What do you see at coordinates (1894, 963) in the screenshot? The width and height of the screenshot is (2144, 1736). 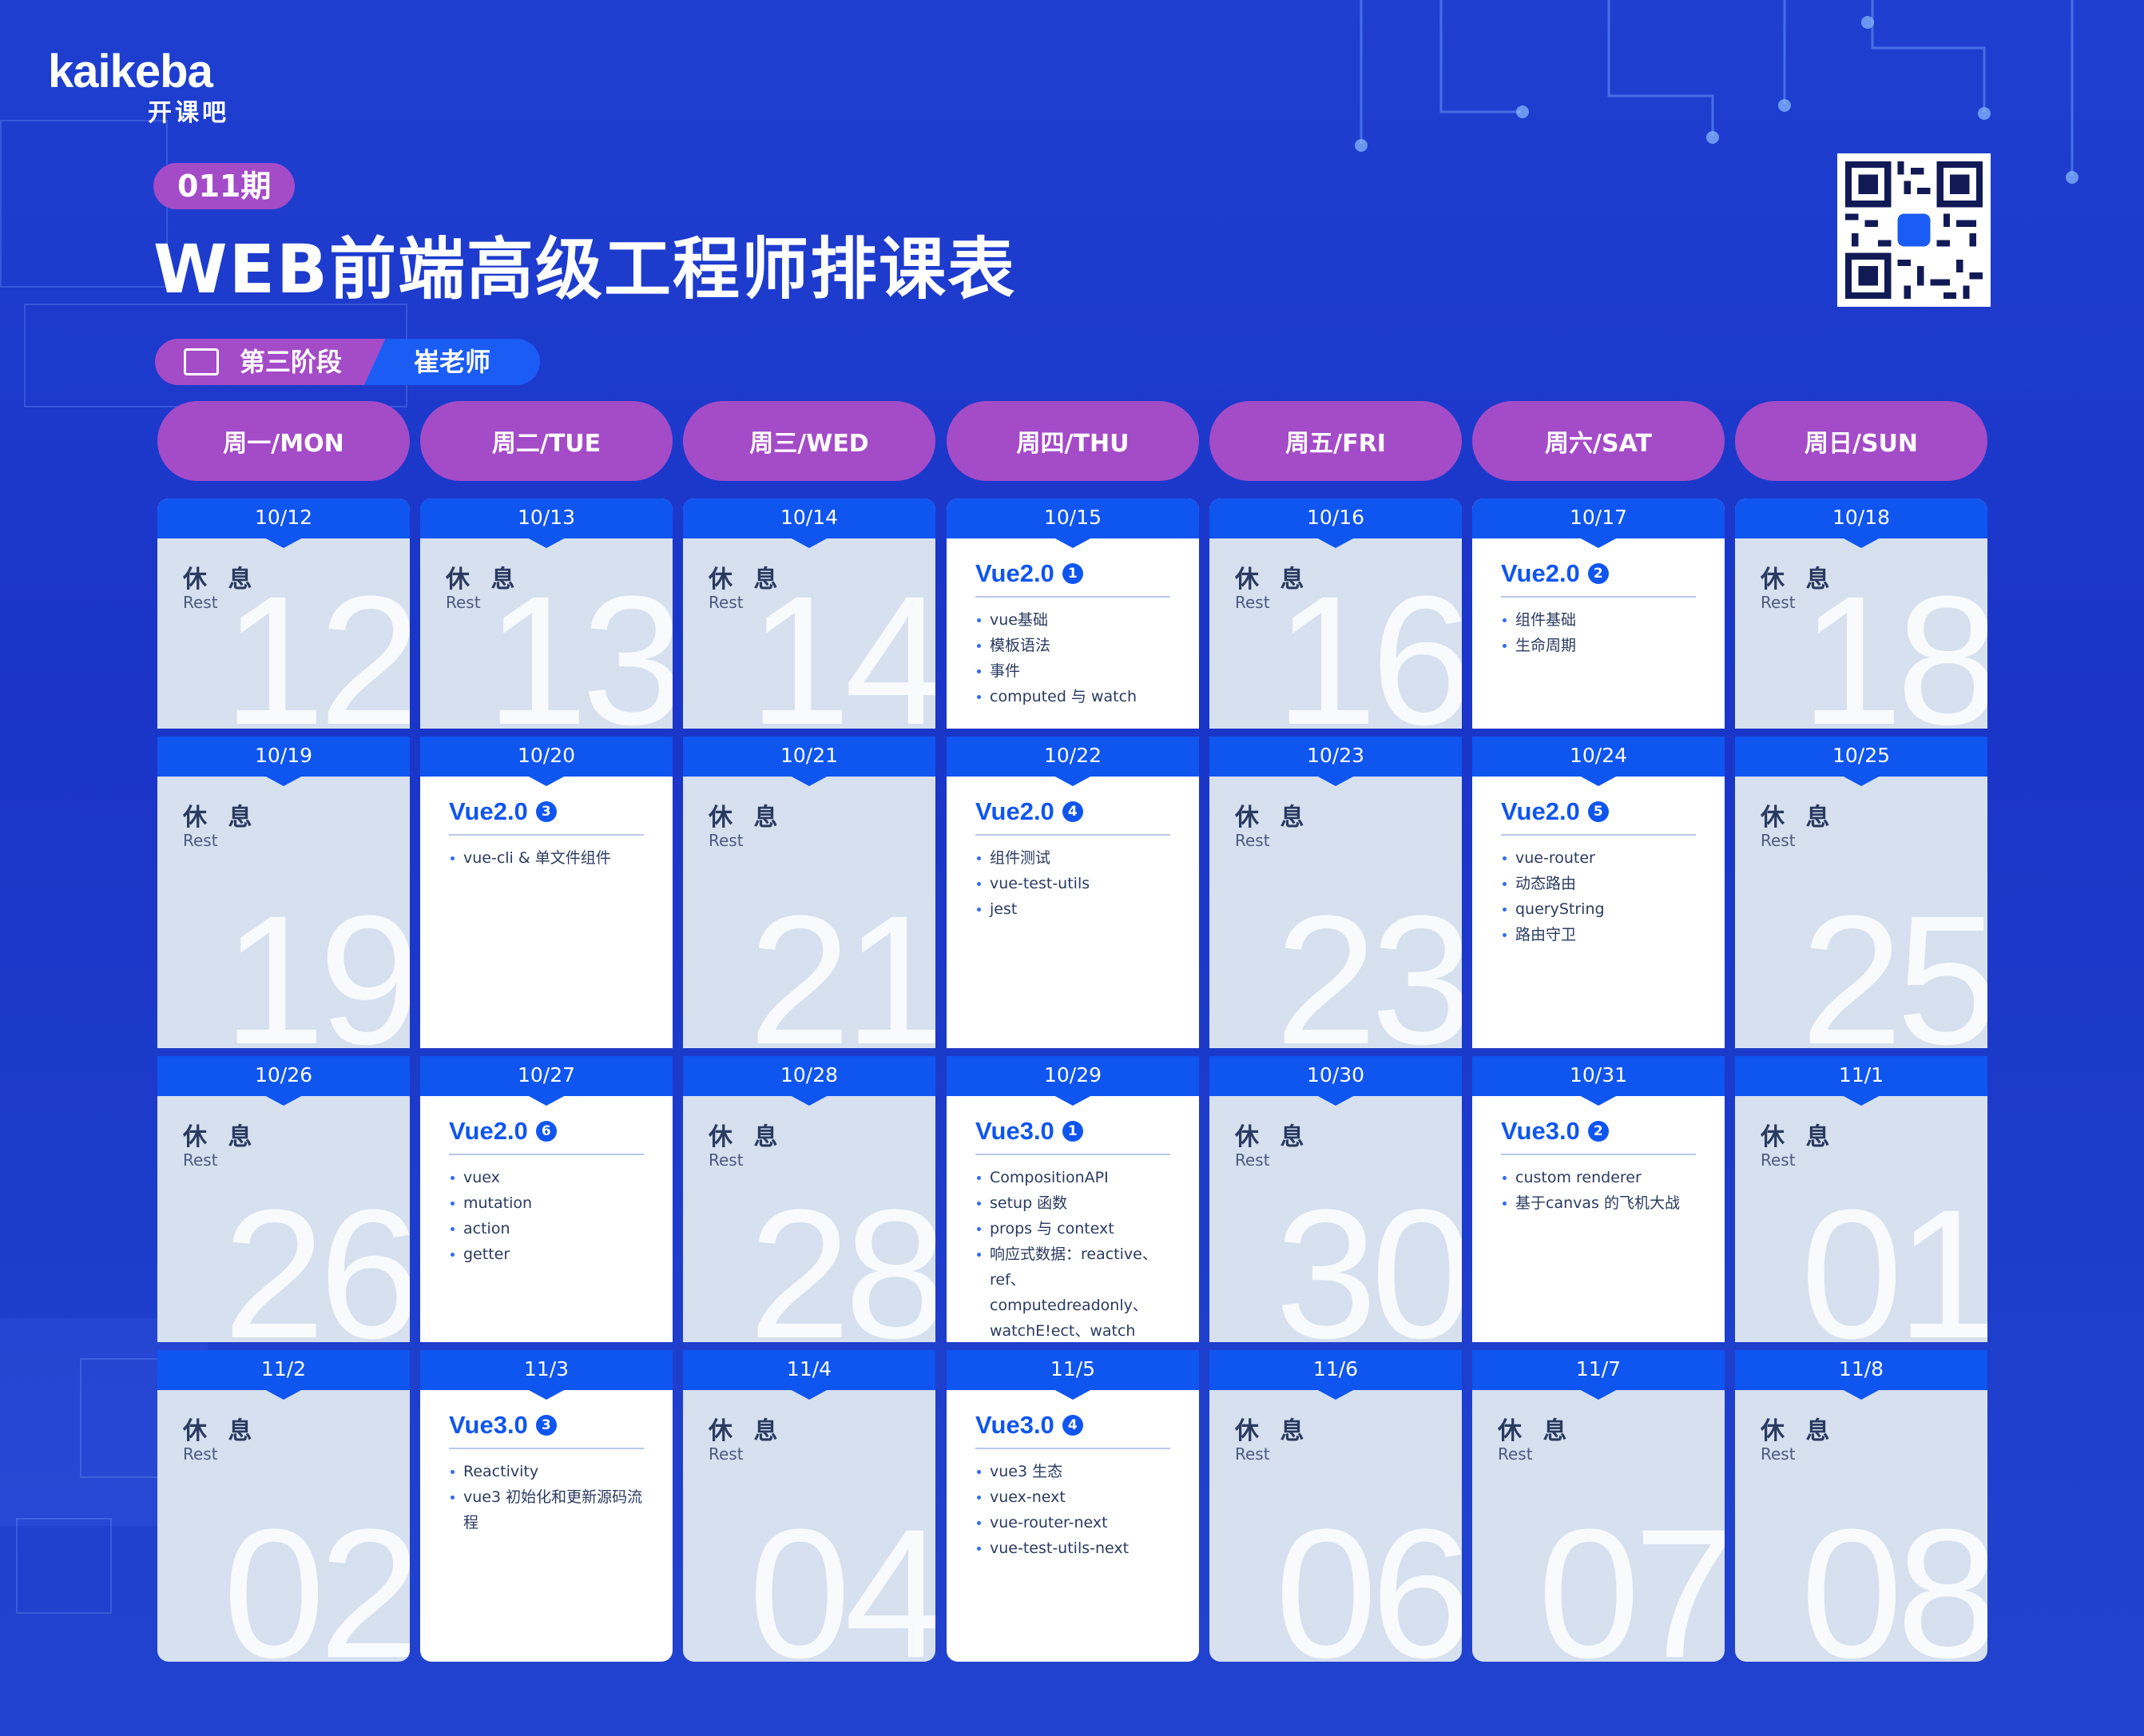 I see `day-number-watermark: 25` at bounding box center [1894, 963].